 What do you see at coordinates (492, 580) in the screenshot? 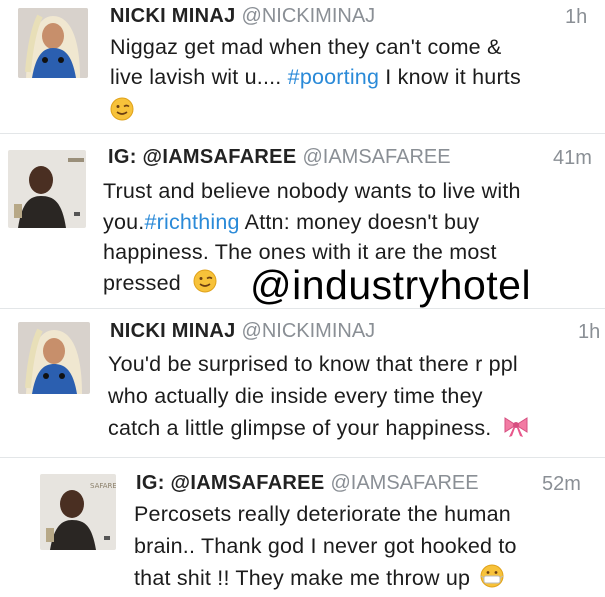
I see `face-with-medical-mask-icon` at bounding box center [492, 580].